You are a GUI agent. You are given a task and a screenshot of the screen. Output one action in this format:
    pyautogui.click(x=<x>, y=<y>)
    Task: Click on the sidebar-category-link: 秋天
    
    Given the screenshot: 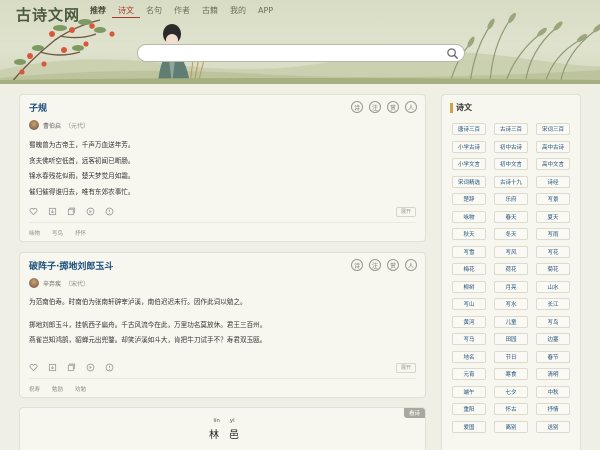 What is the action you would take?
    pyautogui.click(x=469, y=234)
    